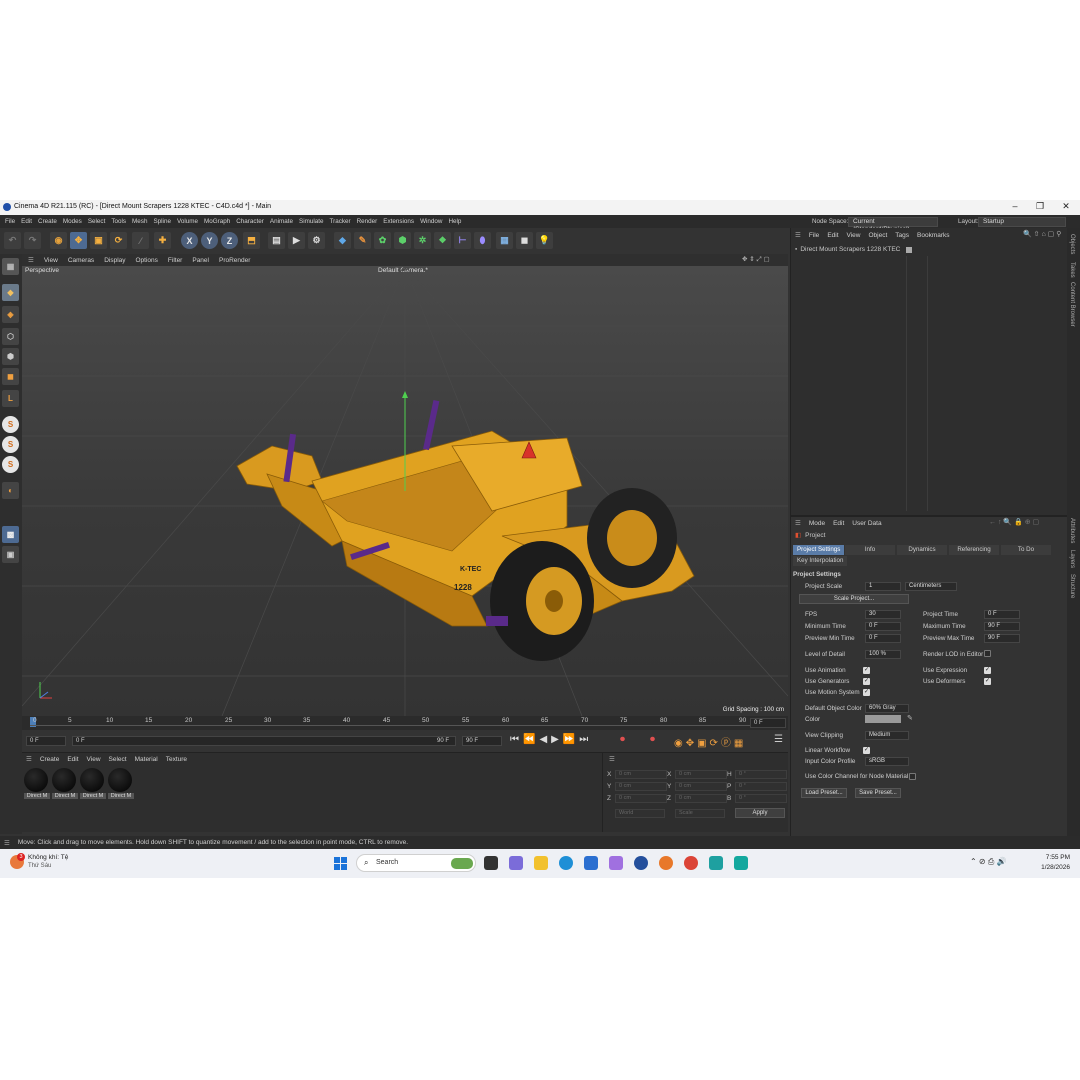 The width and height of the screenshot is (1080, 1080). I want to click on menu-create: Create, so click(47, 221).